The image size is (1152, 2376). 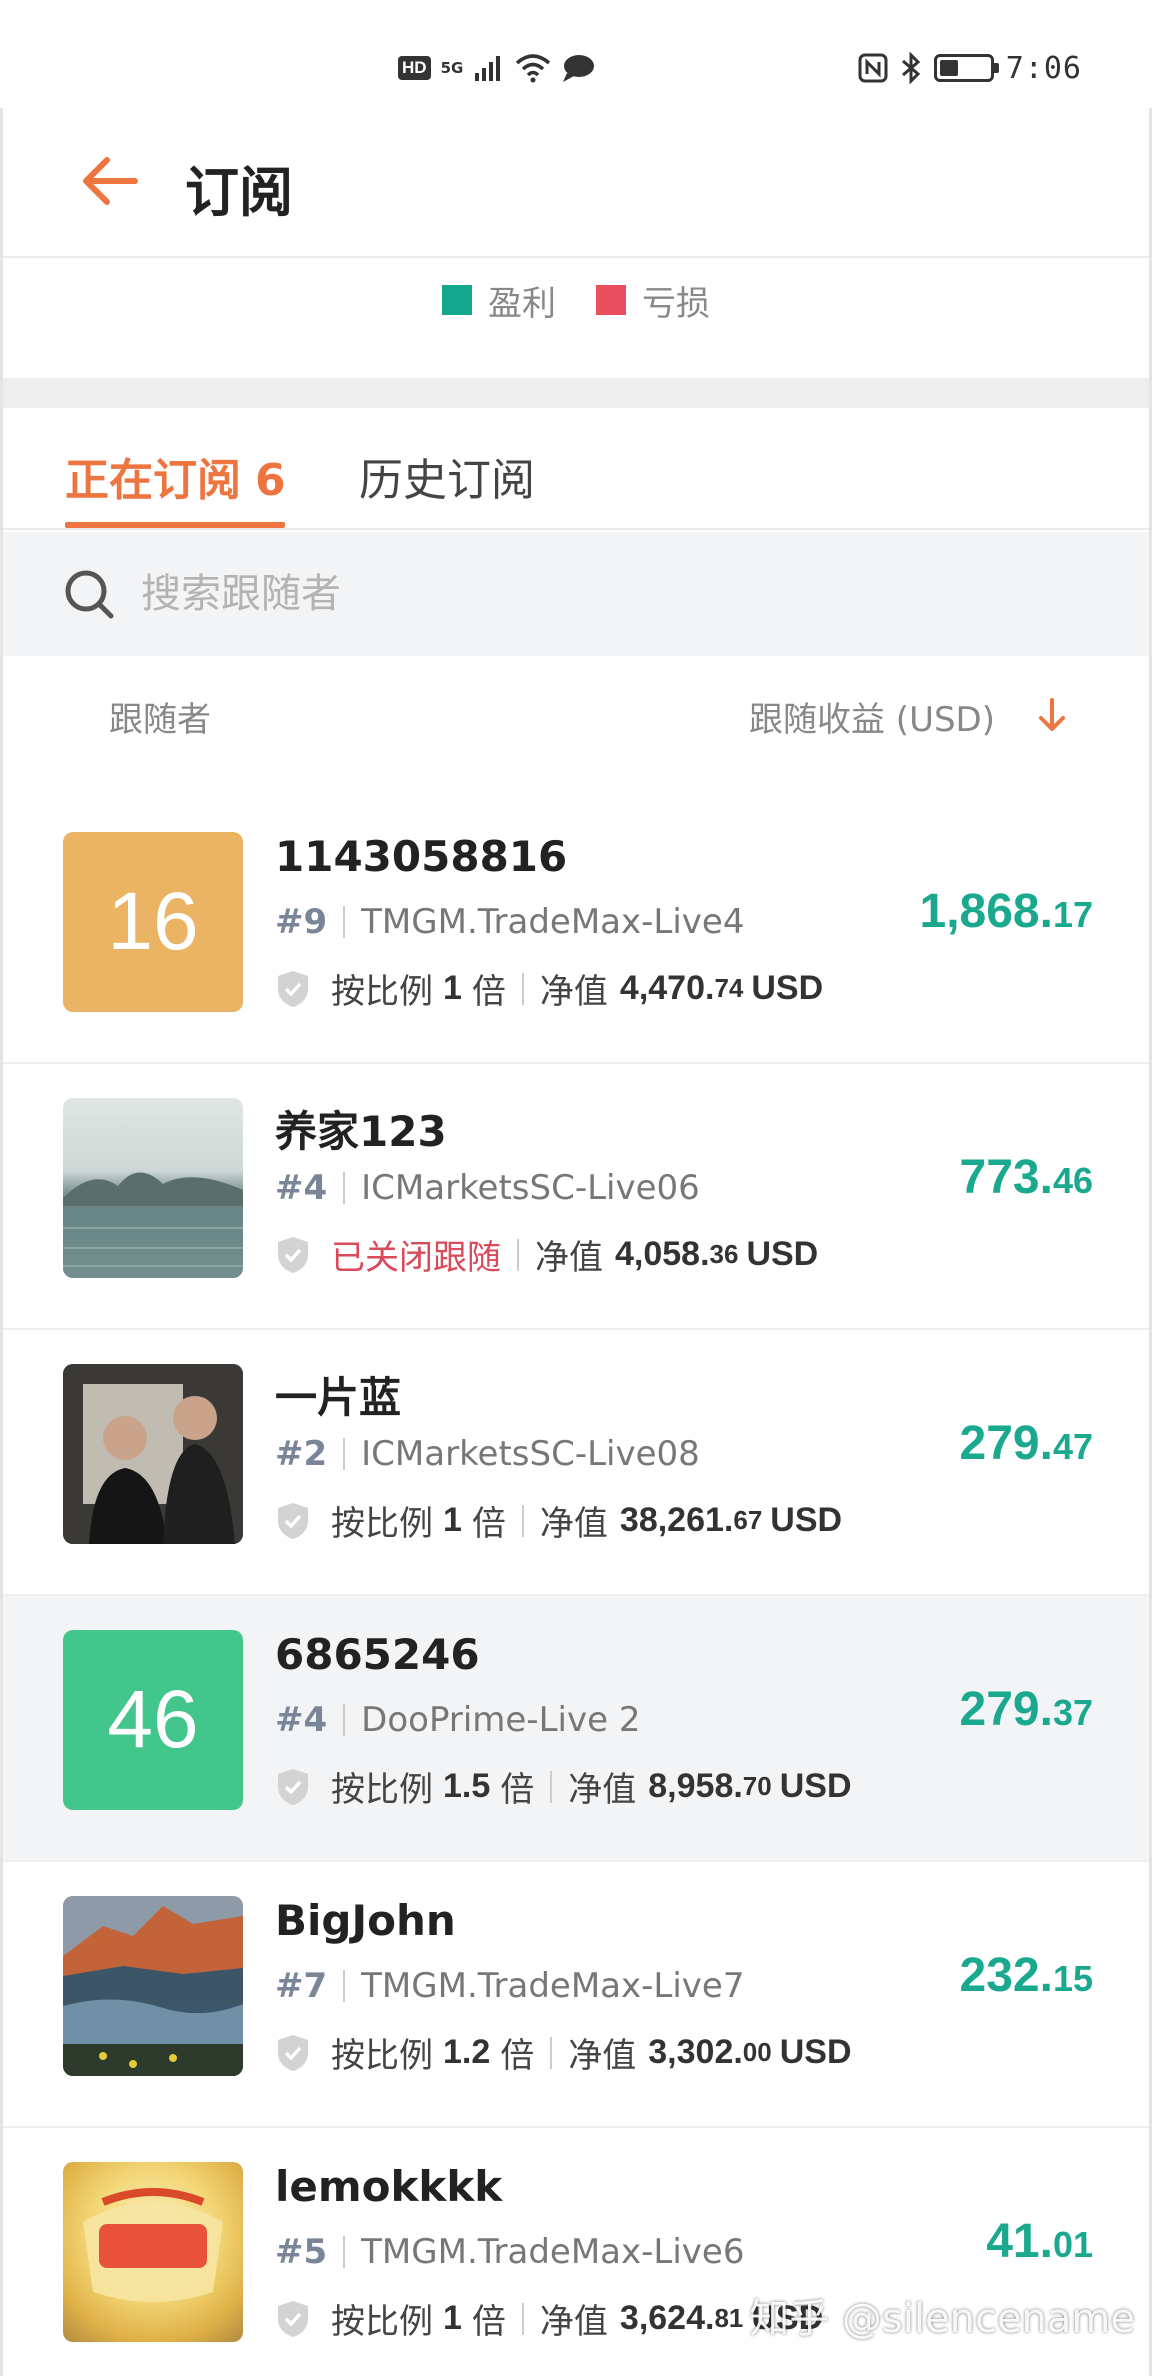 What do you see at coordinates (1052, 715) in the screenshot?
I see `sort-down-icon` at bounding box center [1052, 715].